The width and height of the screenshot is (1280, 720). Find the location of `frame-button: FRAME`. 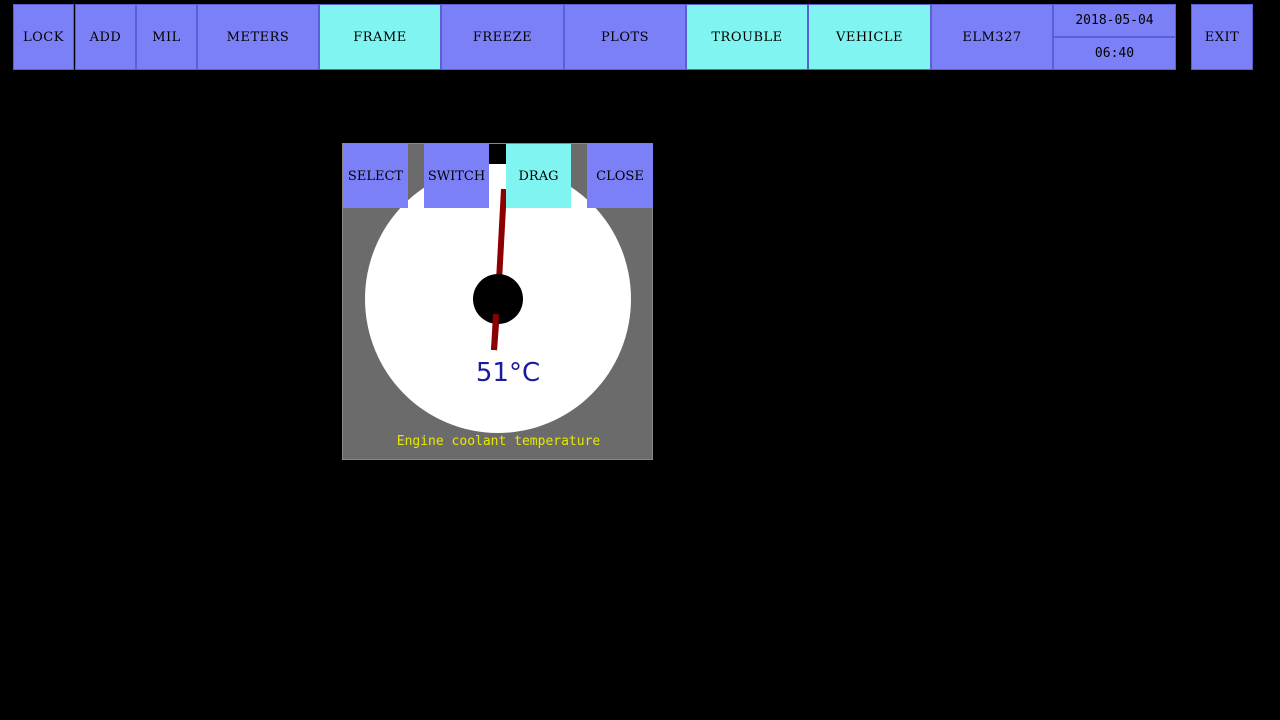

frame-button: FRAME is located at coordinates (380, 37).